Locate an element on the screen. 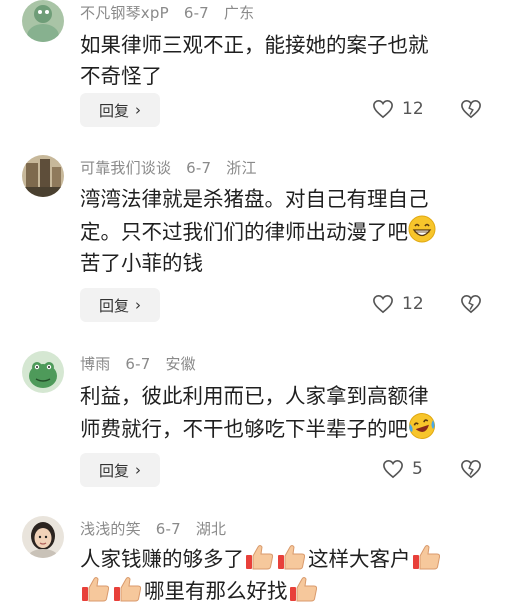  comment-line: 定。只不过我们们的律师出动漫了吧 is located at coordinates (285, 231).